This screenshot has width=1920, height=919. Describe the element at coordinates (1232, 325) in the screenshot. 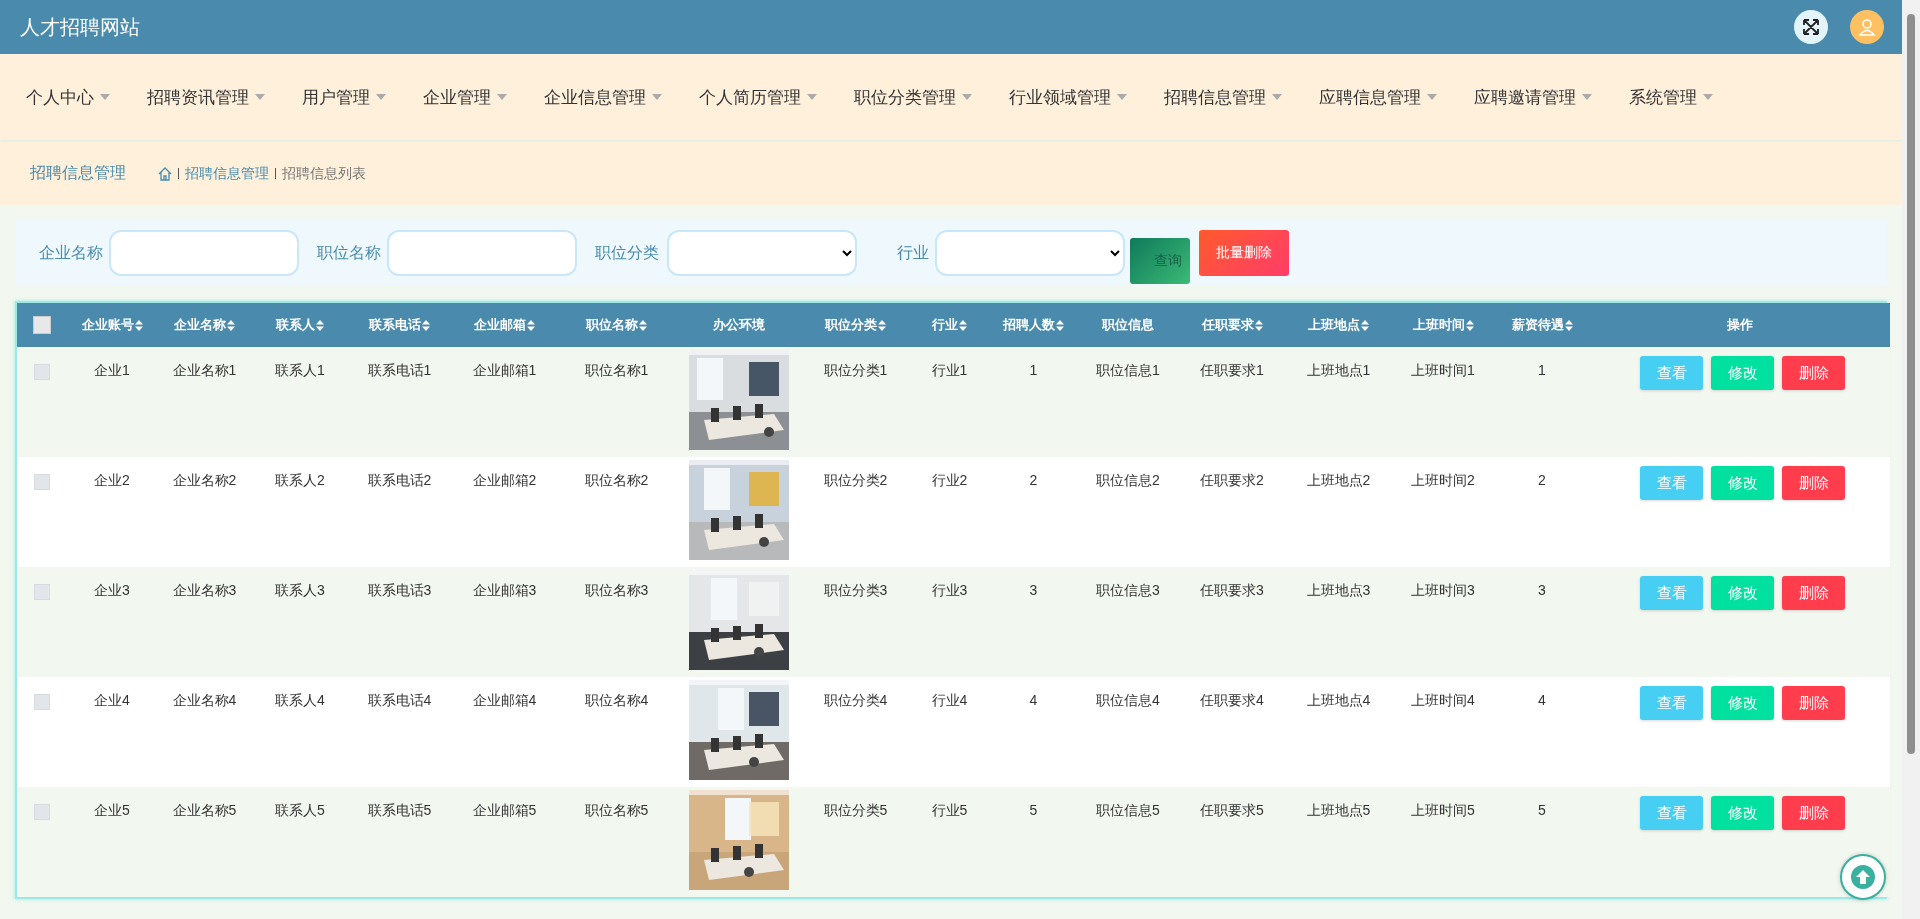

I see `column-header: 任职要求` at that location.